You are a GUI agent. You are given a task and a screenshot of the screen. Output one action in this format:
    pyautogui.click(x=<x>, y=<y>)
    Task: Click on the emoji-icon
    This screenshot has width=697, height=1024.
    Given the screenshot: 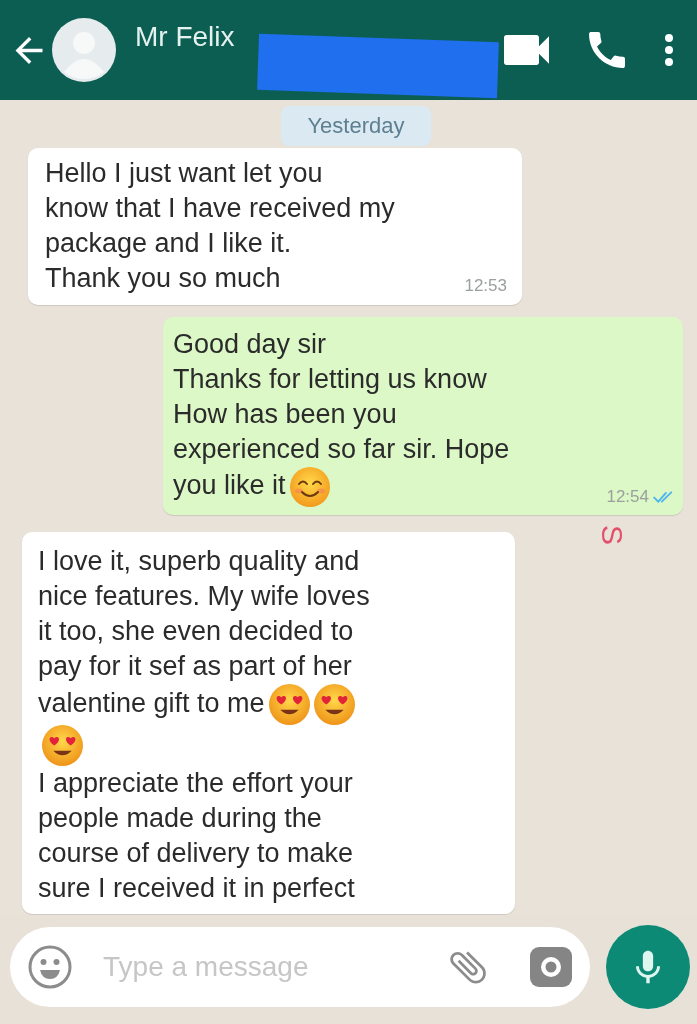 What is the action you would take?
    pyautogui.click(x=50, y=967)
    